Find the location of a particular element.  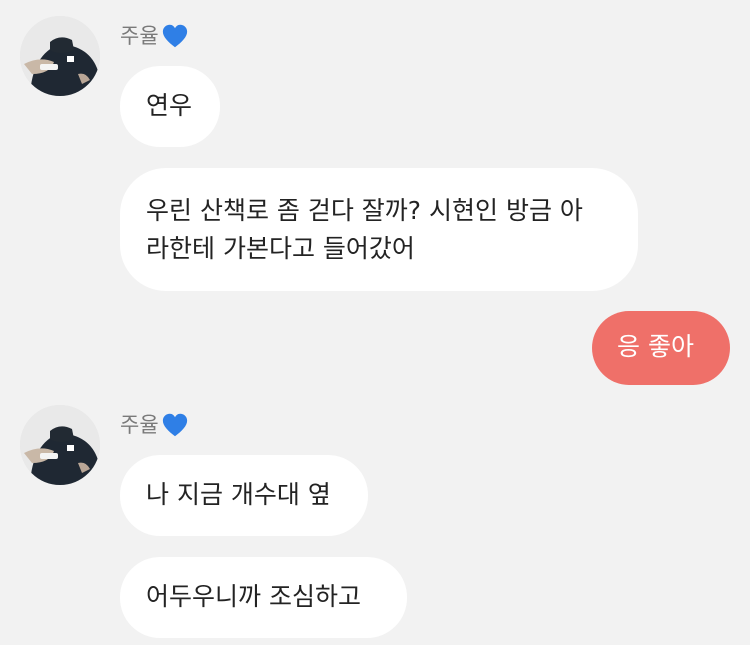

message-text: 나 지금 개수대 옆 is located at coordinates (238, 494).